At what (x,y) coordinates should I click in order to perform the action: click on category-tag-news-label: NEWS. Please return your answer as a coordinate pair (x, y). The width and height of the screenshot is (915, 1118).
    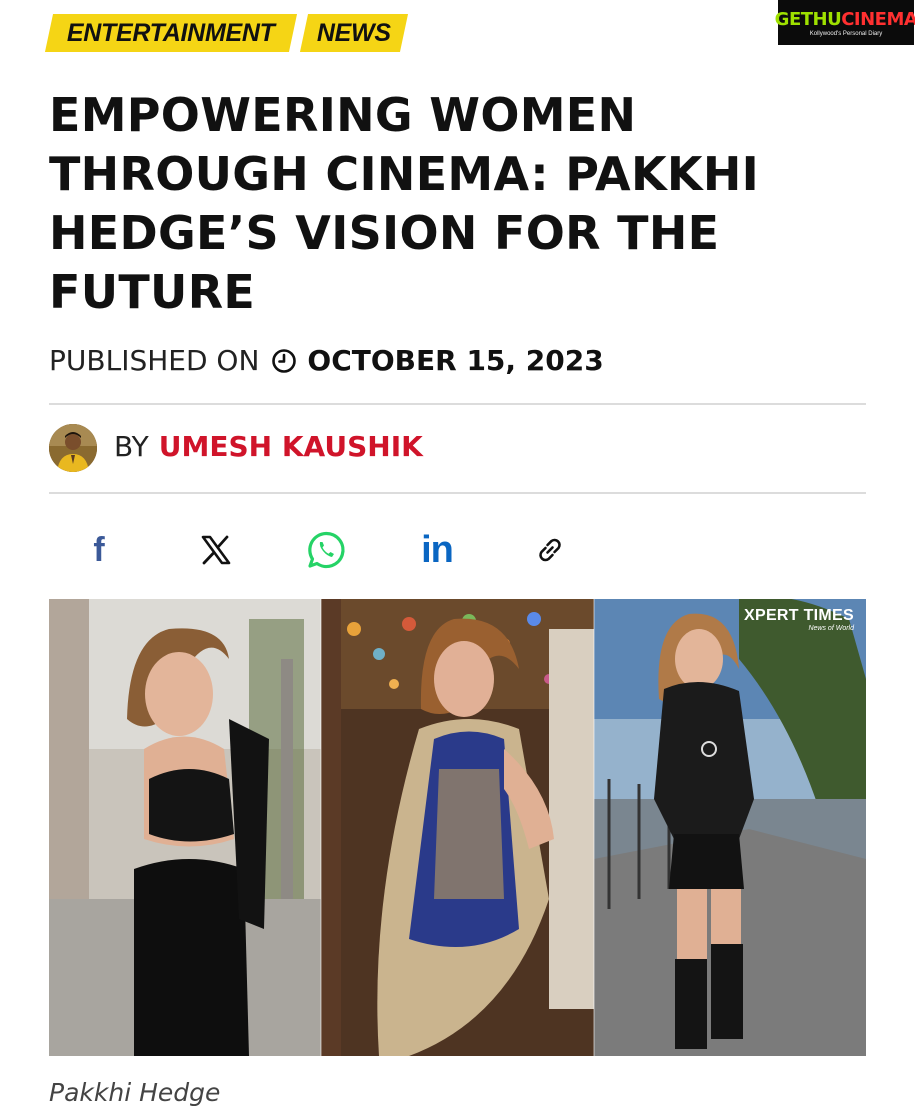
    Looking at the image, I should click on (354, 32).